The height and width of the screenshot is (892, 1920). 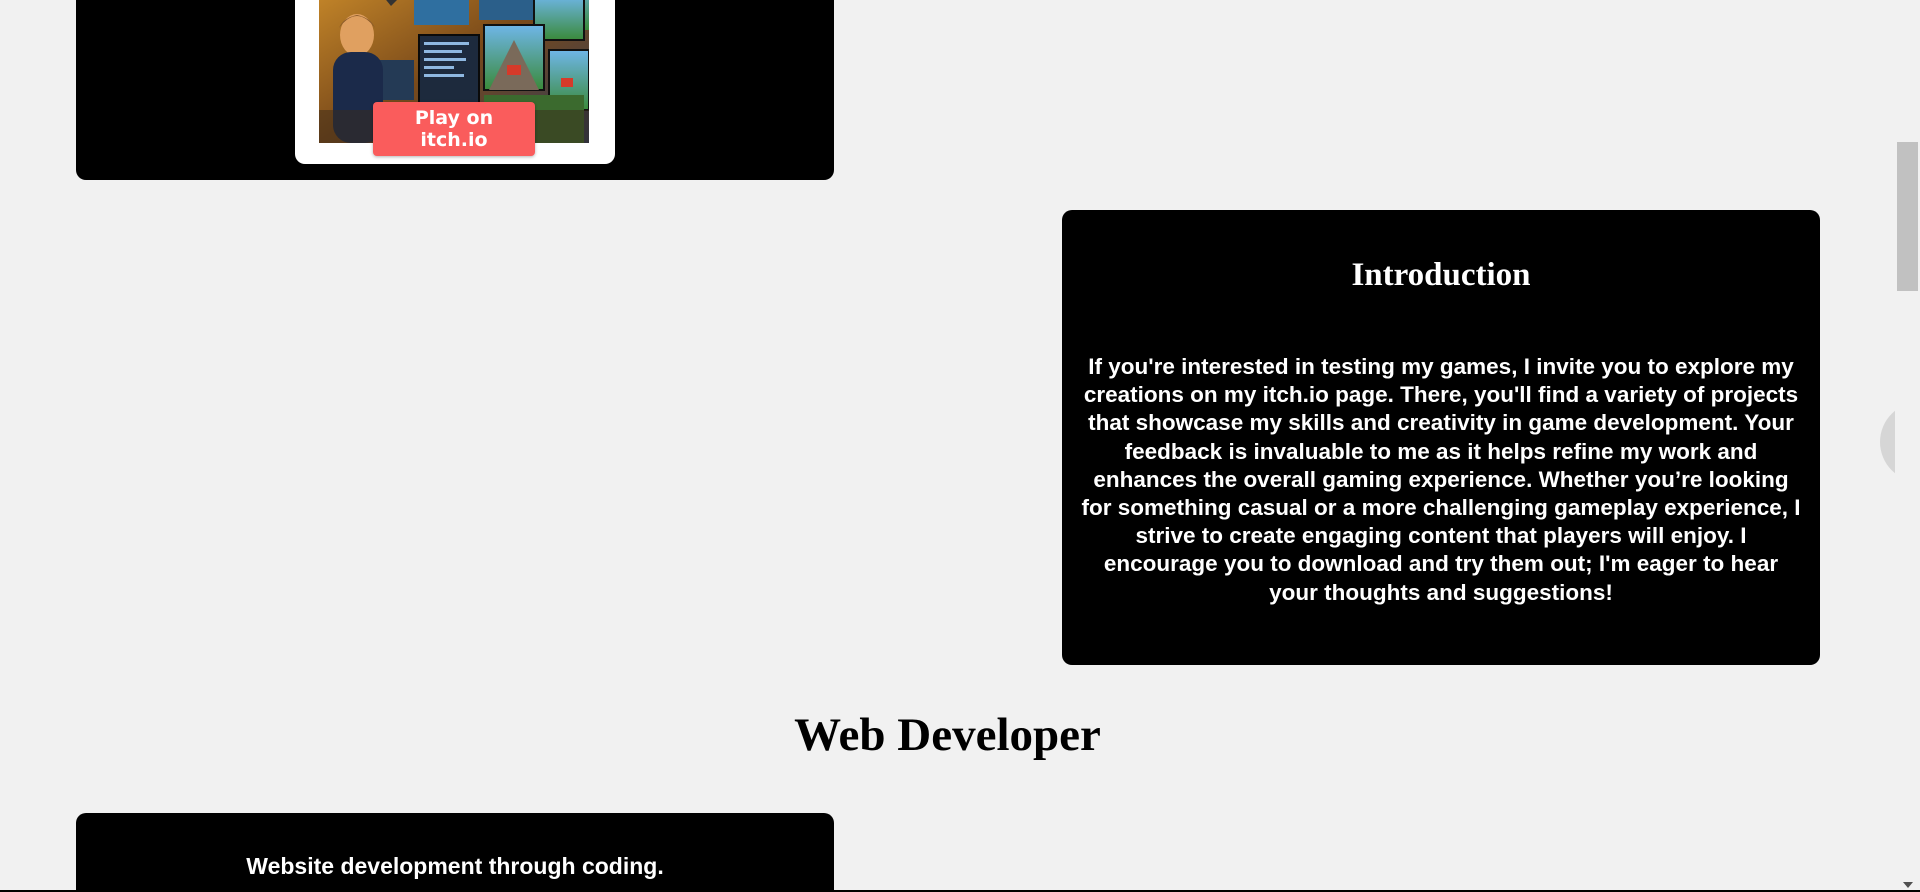 I want to click on web-developer-heading: Web Developer, so click(x=947, y=735).